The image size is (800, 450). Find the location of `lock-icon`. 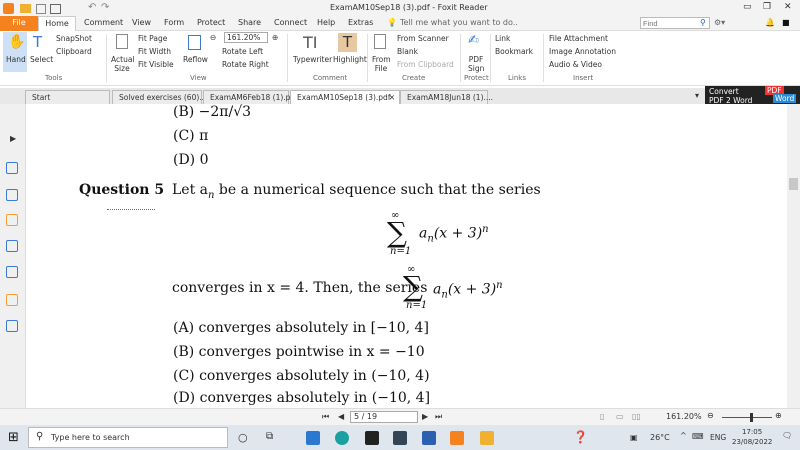

lock-icon is located at coordinates (12, 300).